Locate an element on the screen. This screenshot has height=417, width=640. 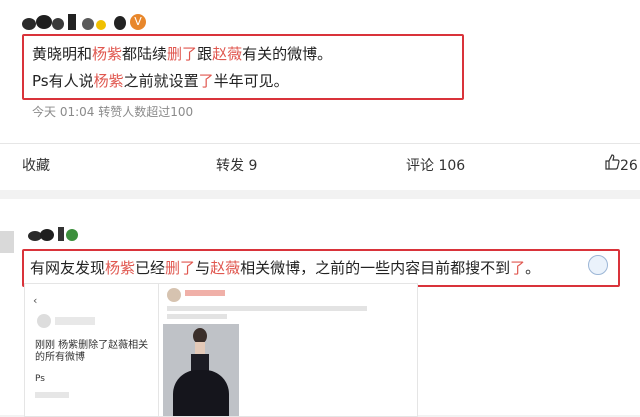
post-text-line: 有网友发现杨紫已经删了与赵薇相关微博，之前的一些内容目前都搜不到了。 is located at coordinates (285, 268).